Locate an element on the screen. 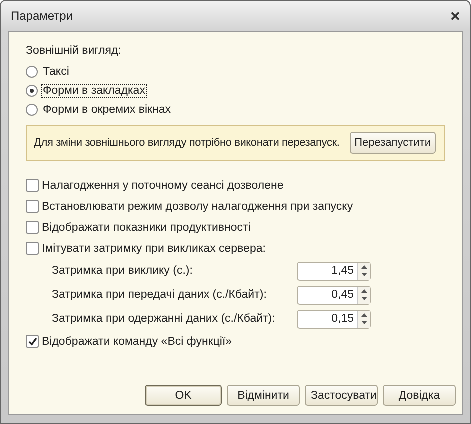  dialog-button: Довідка is located at coordinates (419, 395).